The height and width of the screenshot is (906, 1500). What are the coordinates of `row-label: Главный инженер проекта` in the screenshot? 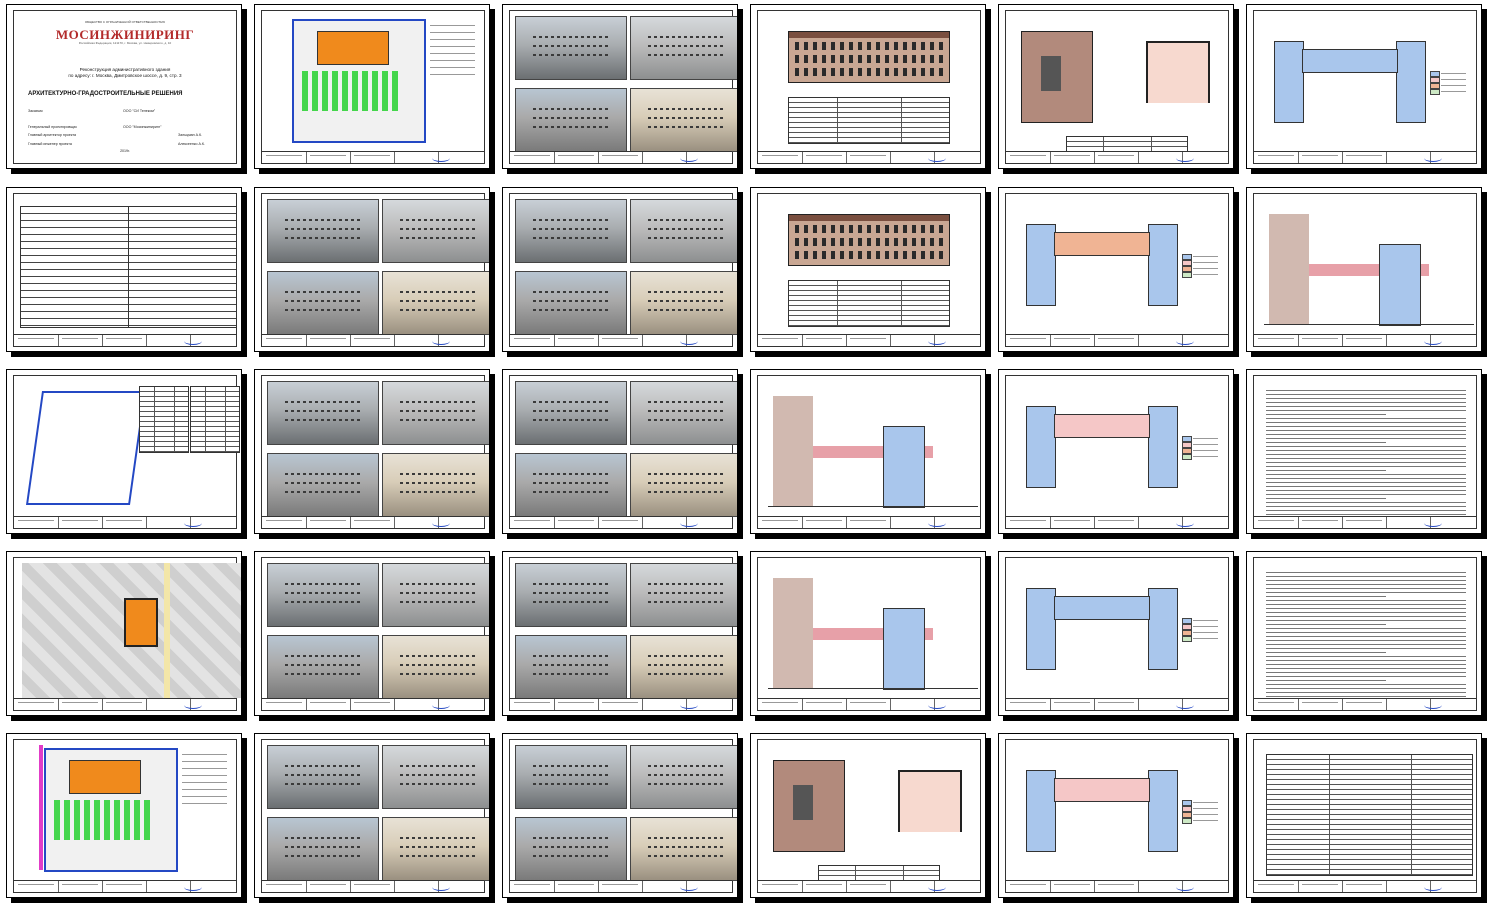 It's located at (50, 144).